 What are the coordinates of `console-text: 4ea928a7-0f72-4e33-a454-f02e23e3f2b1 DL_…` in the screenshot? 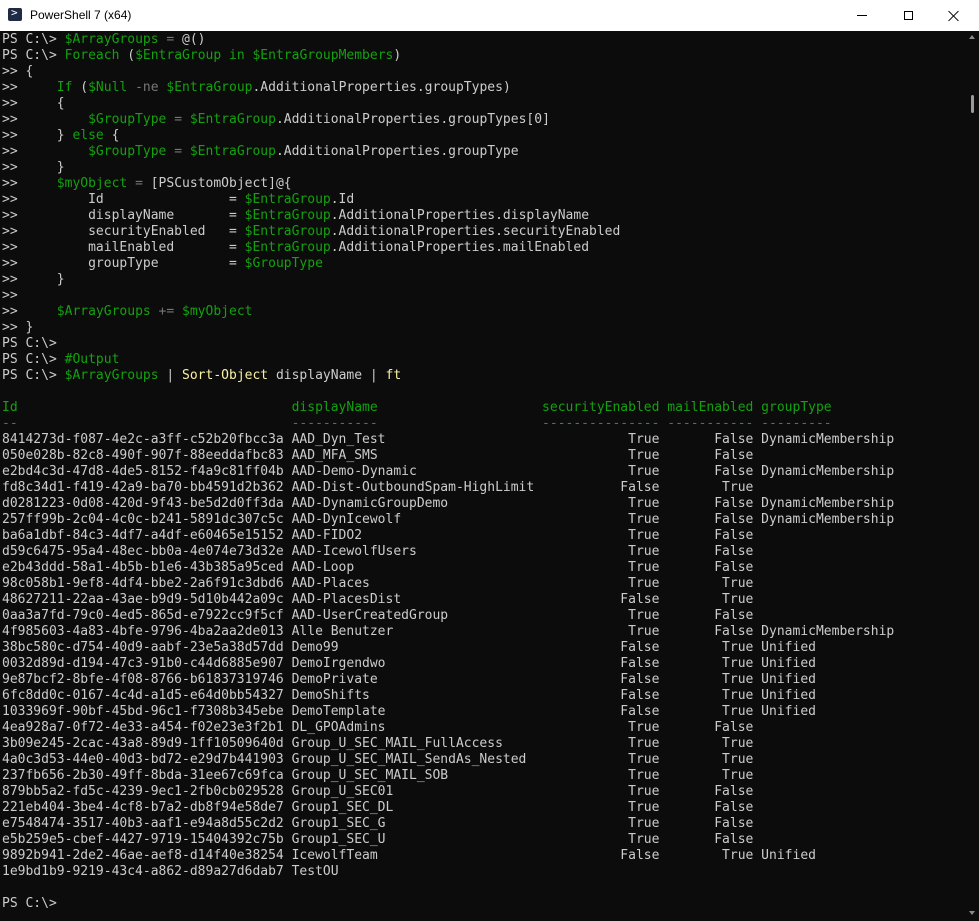 It's located at (378, 727).